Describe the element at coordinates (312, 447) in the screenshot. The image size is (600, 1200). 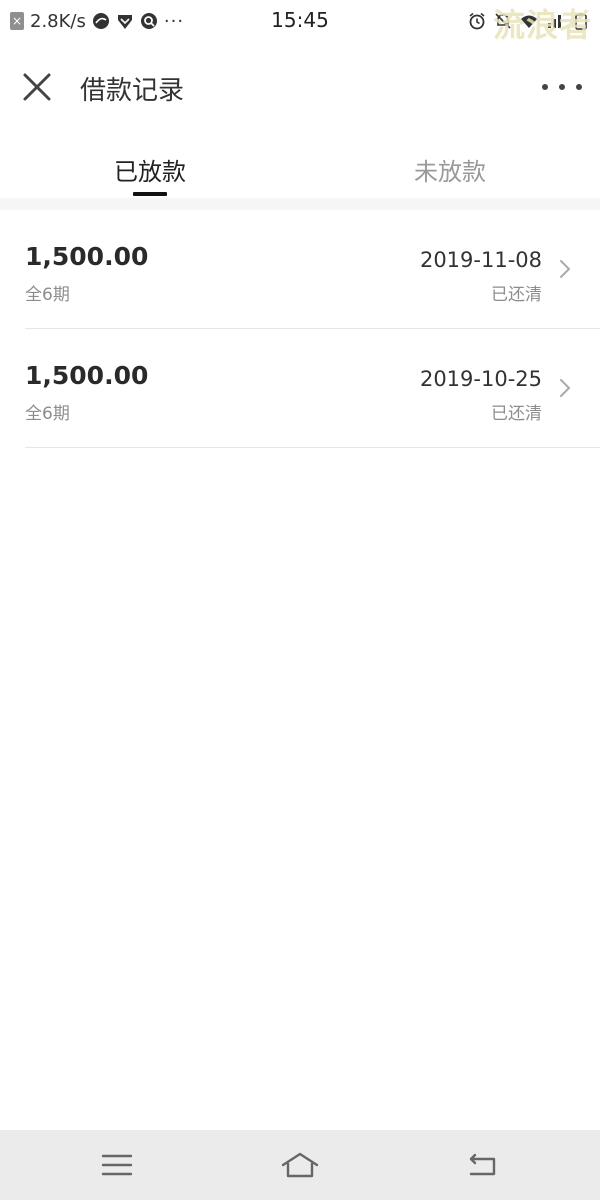
I see `row-divider` at that location.